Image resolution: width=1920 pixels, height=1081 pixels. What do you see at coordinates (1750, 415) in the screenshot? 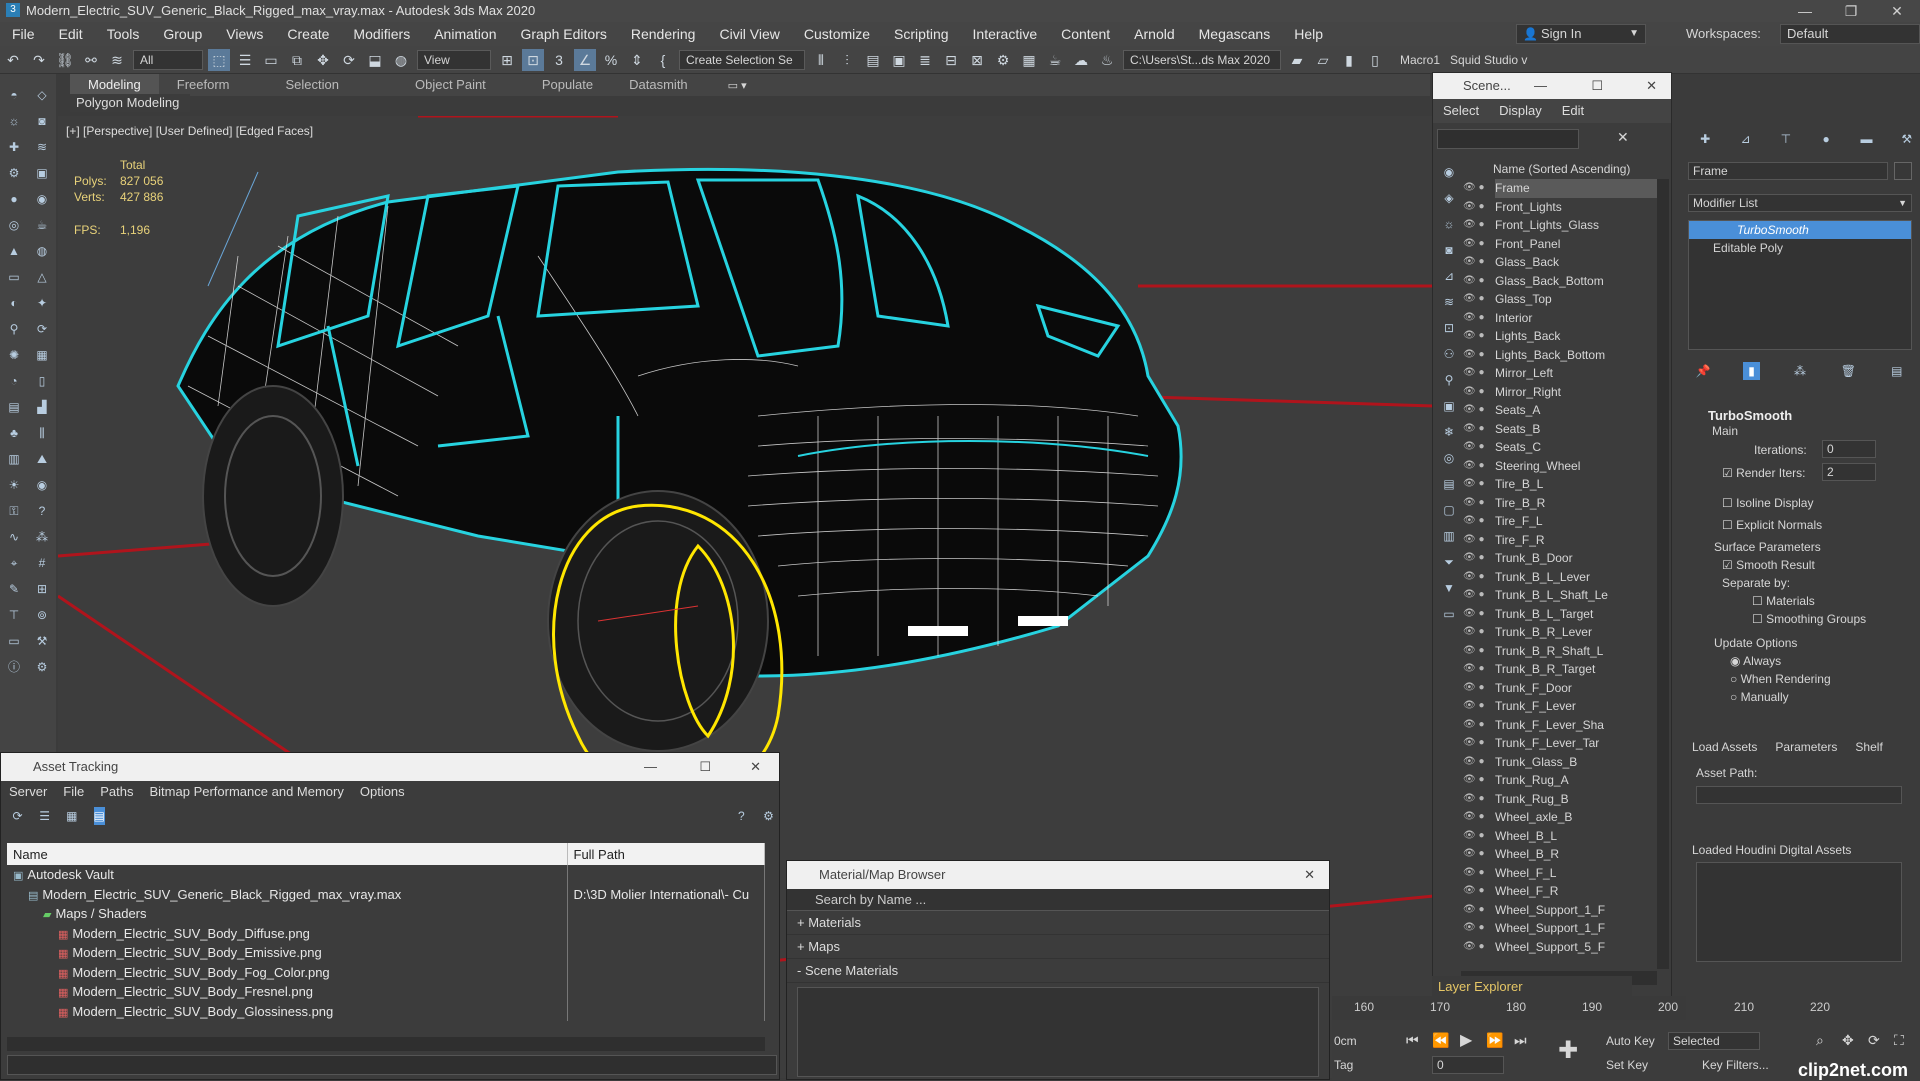
I see `rollout-title: TurboSmooth` at bounding box center [1750, 415].